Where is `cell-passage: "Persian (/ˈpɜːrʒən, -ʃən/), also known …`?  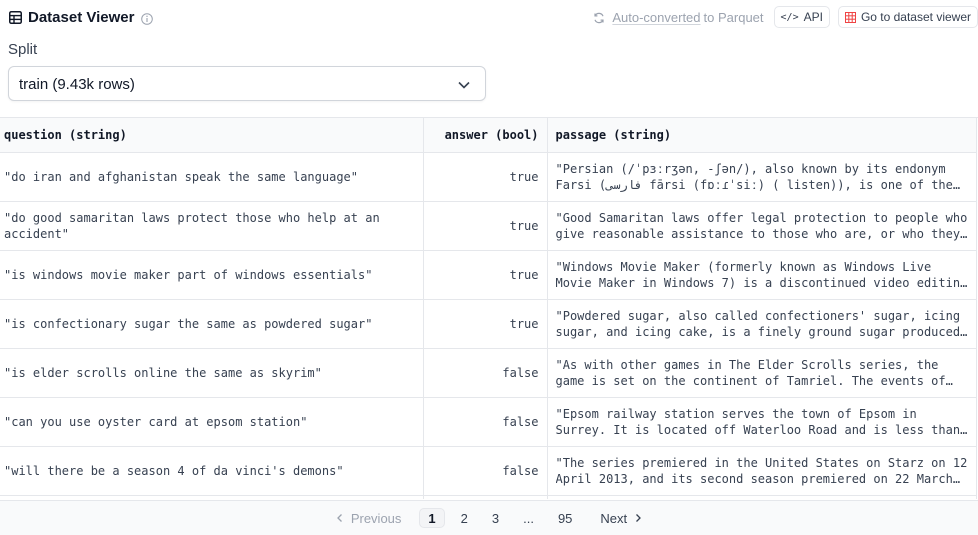
cell-passage: "Persian (/ˈpɜːrʒən, -ʃən/), also known … is located at coordinates (762, 177).